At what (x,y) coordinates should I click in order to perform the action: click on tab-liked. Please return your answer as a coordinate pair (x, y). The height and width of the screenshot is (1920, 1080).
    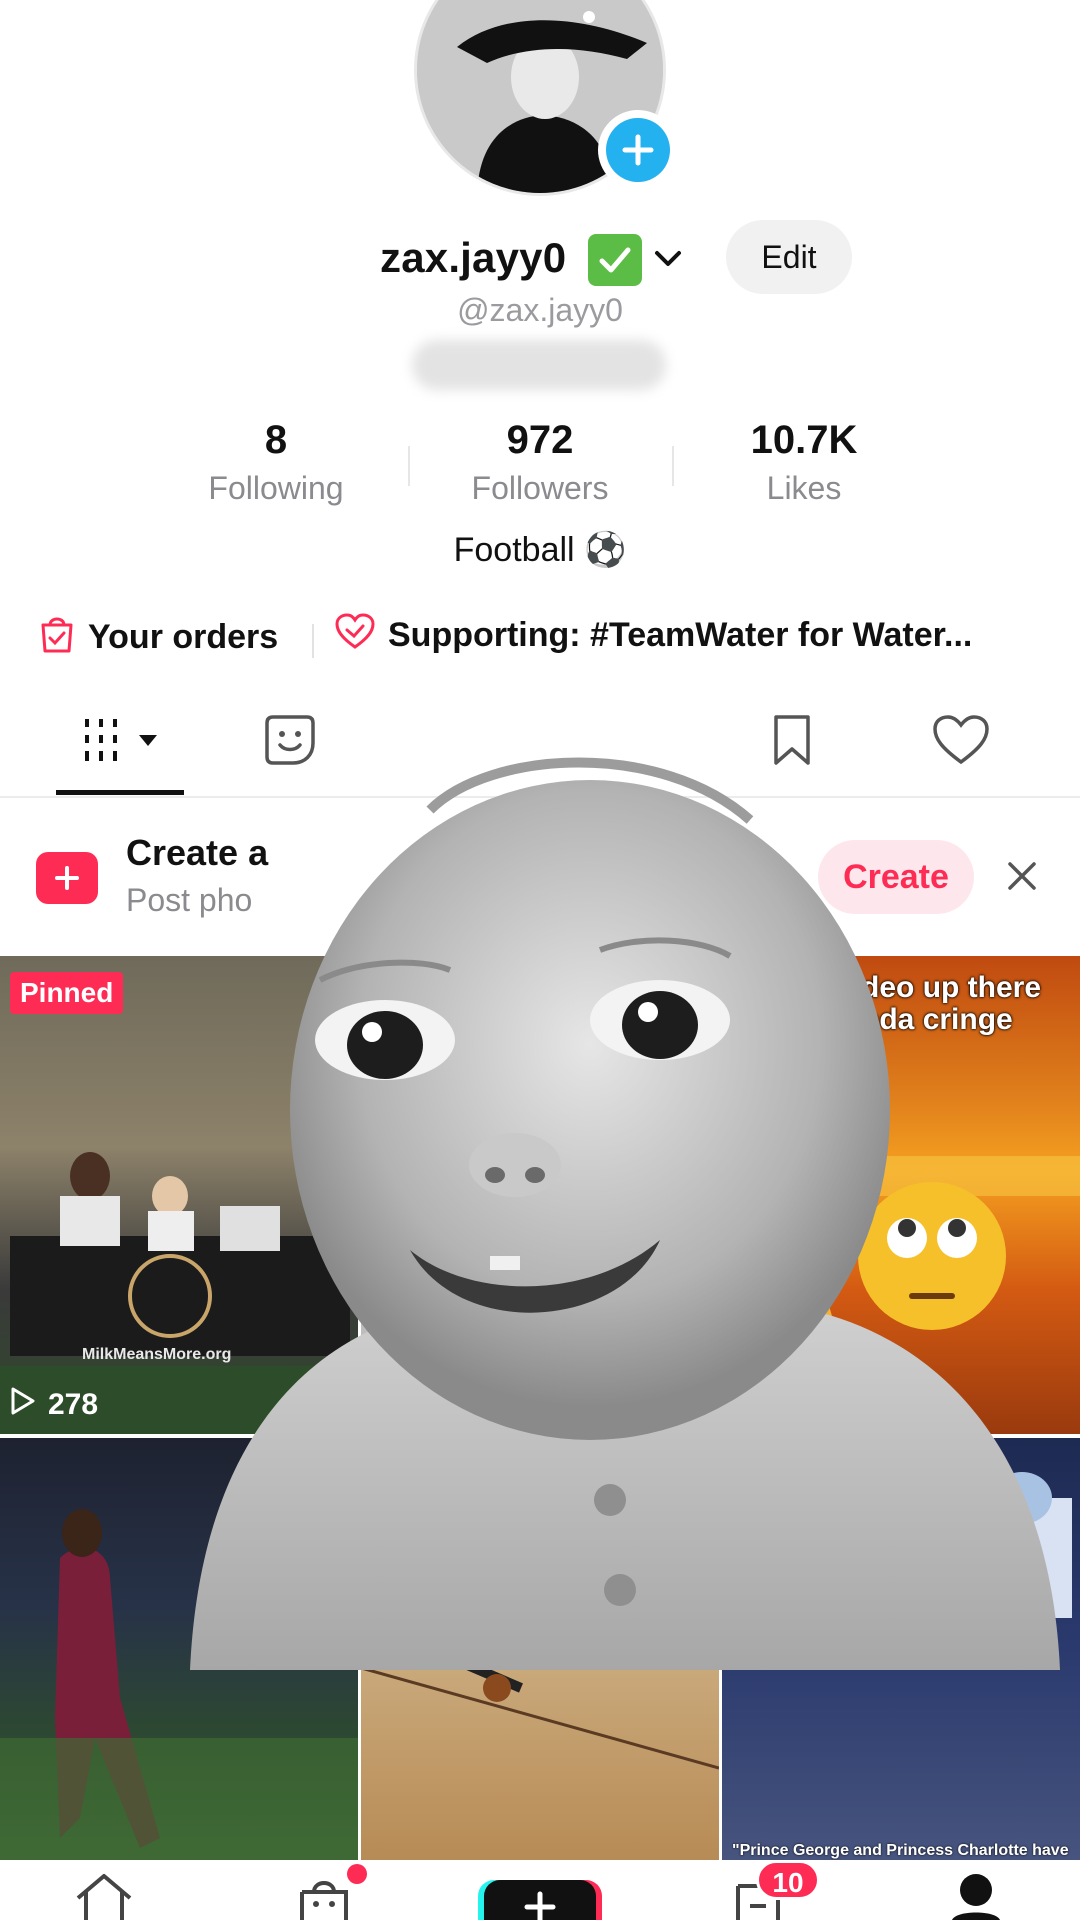
    Looking at the image, I should click on (961, 742).